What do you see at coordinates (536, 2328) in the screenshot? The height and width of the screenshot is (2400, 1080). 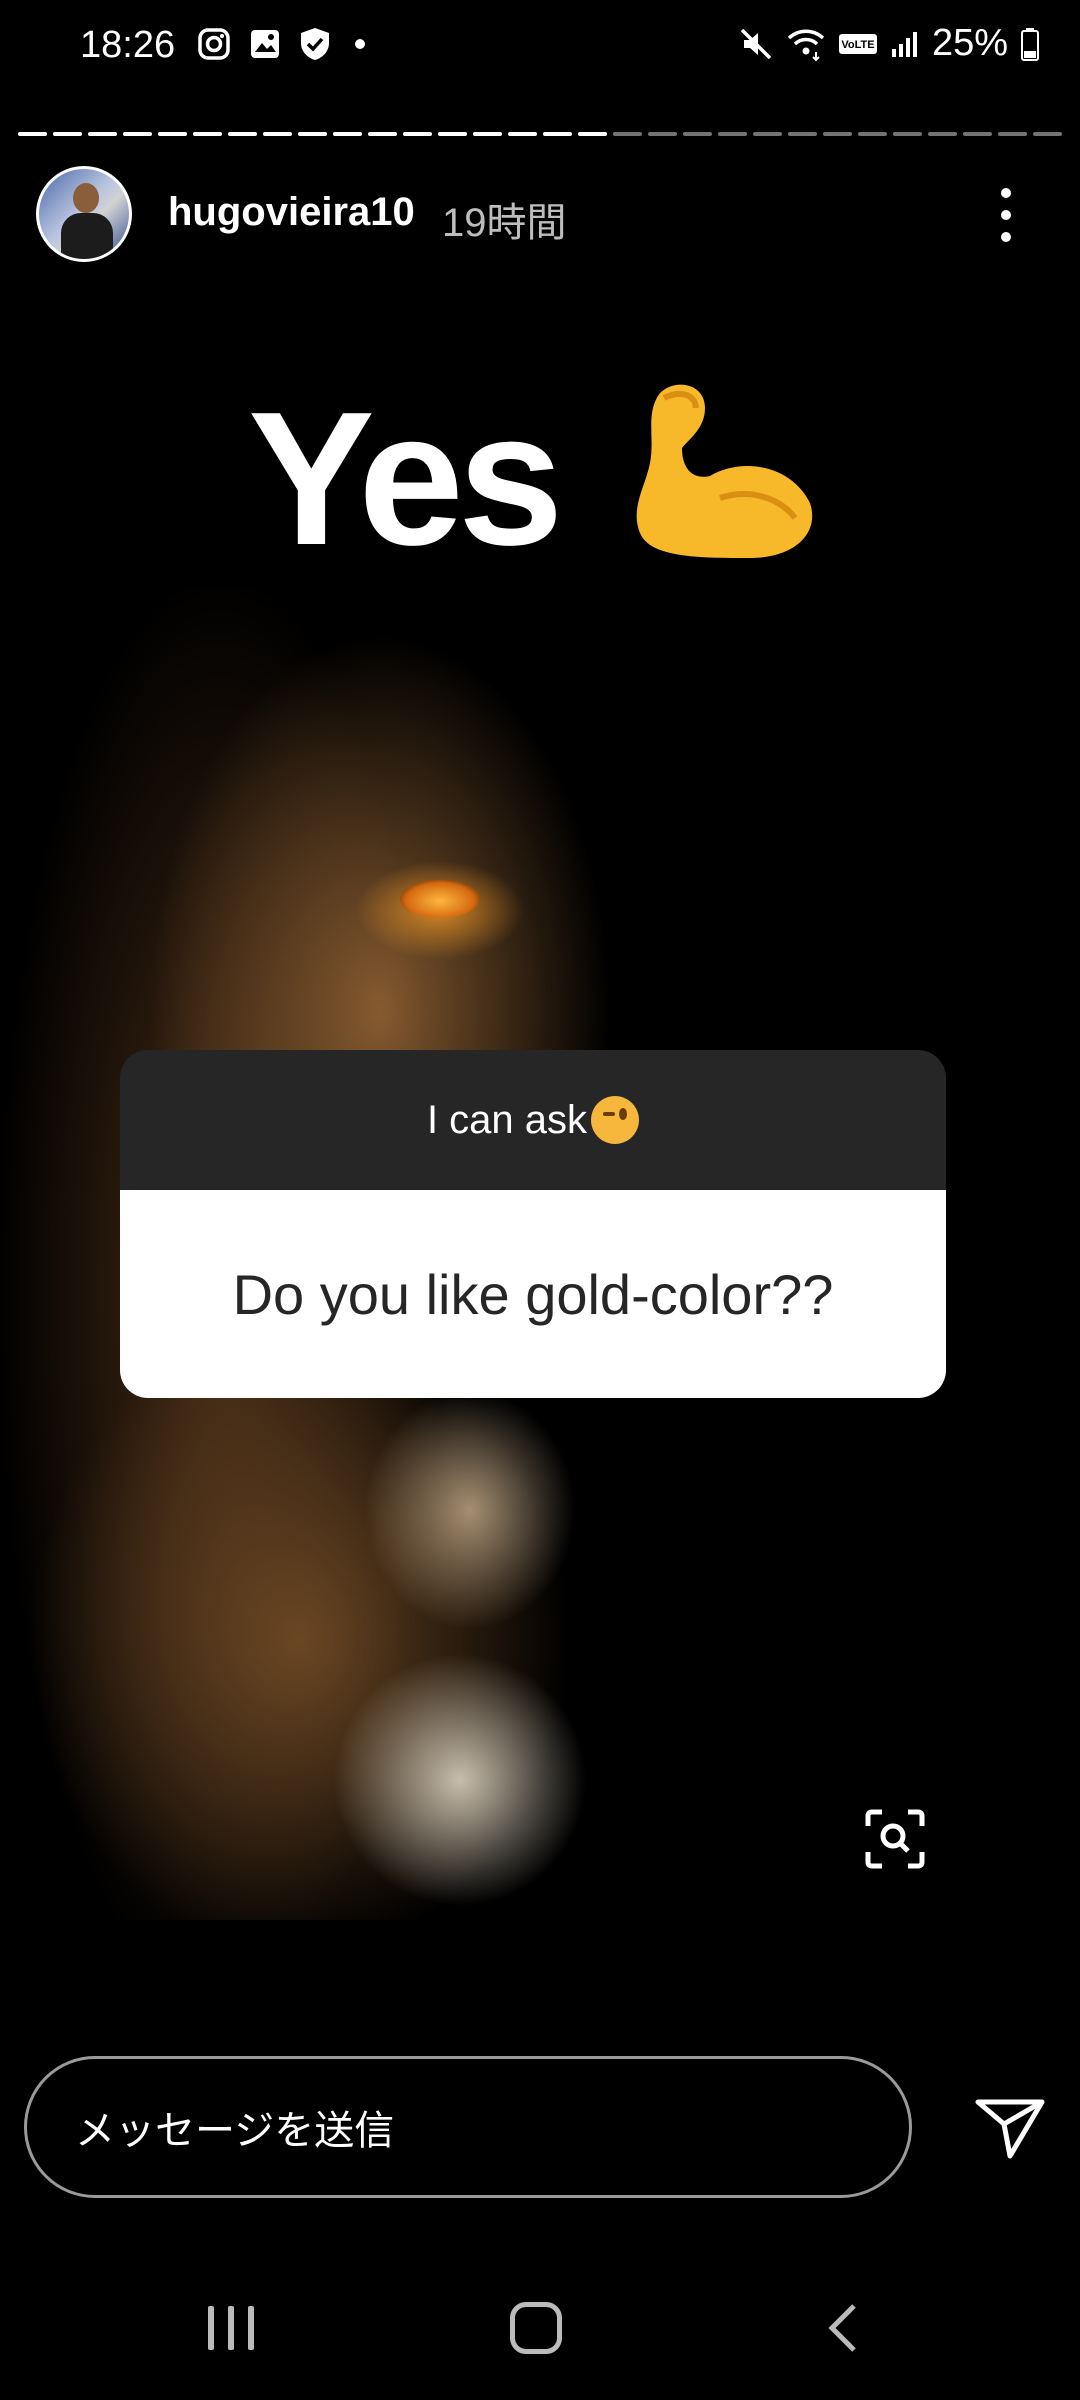 I see `home-button` at bounding box center [536, 2328].